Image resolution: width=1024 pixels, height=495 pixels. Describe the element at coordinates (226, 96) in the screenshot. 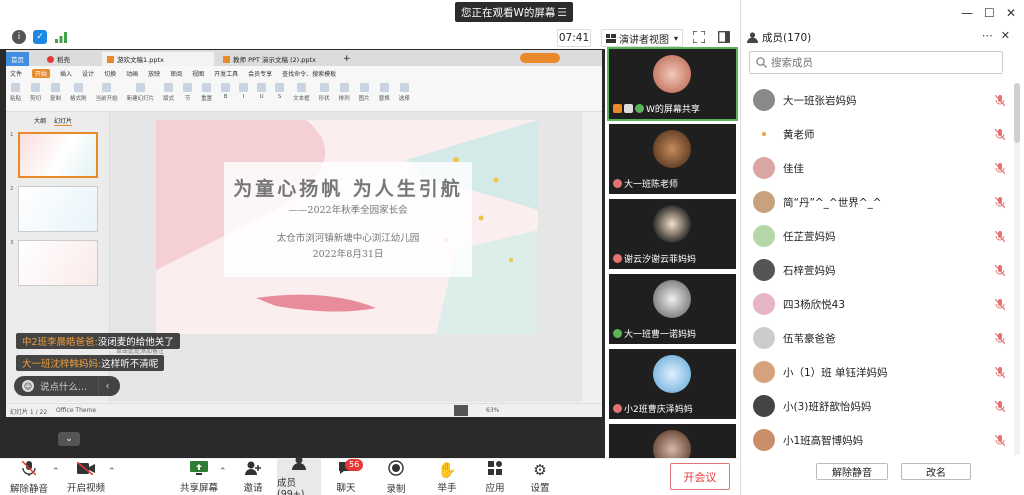

I see `ppt-tool-button: B` at that location.